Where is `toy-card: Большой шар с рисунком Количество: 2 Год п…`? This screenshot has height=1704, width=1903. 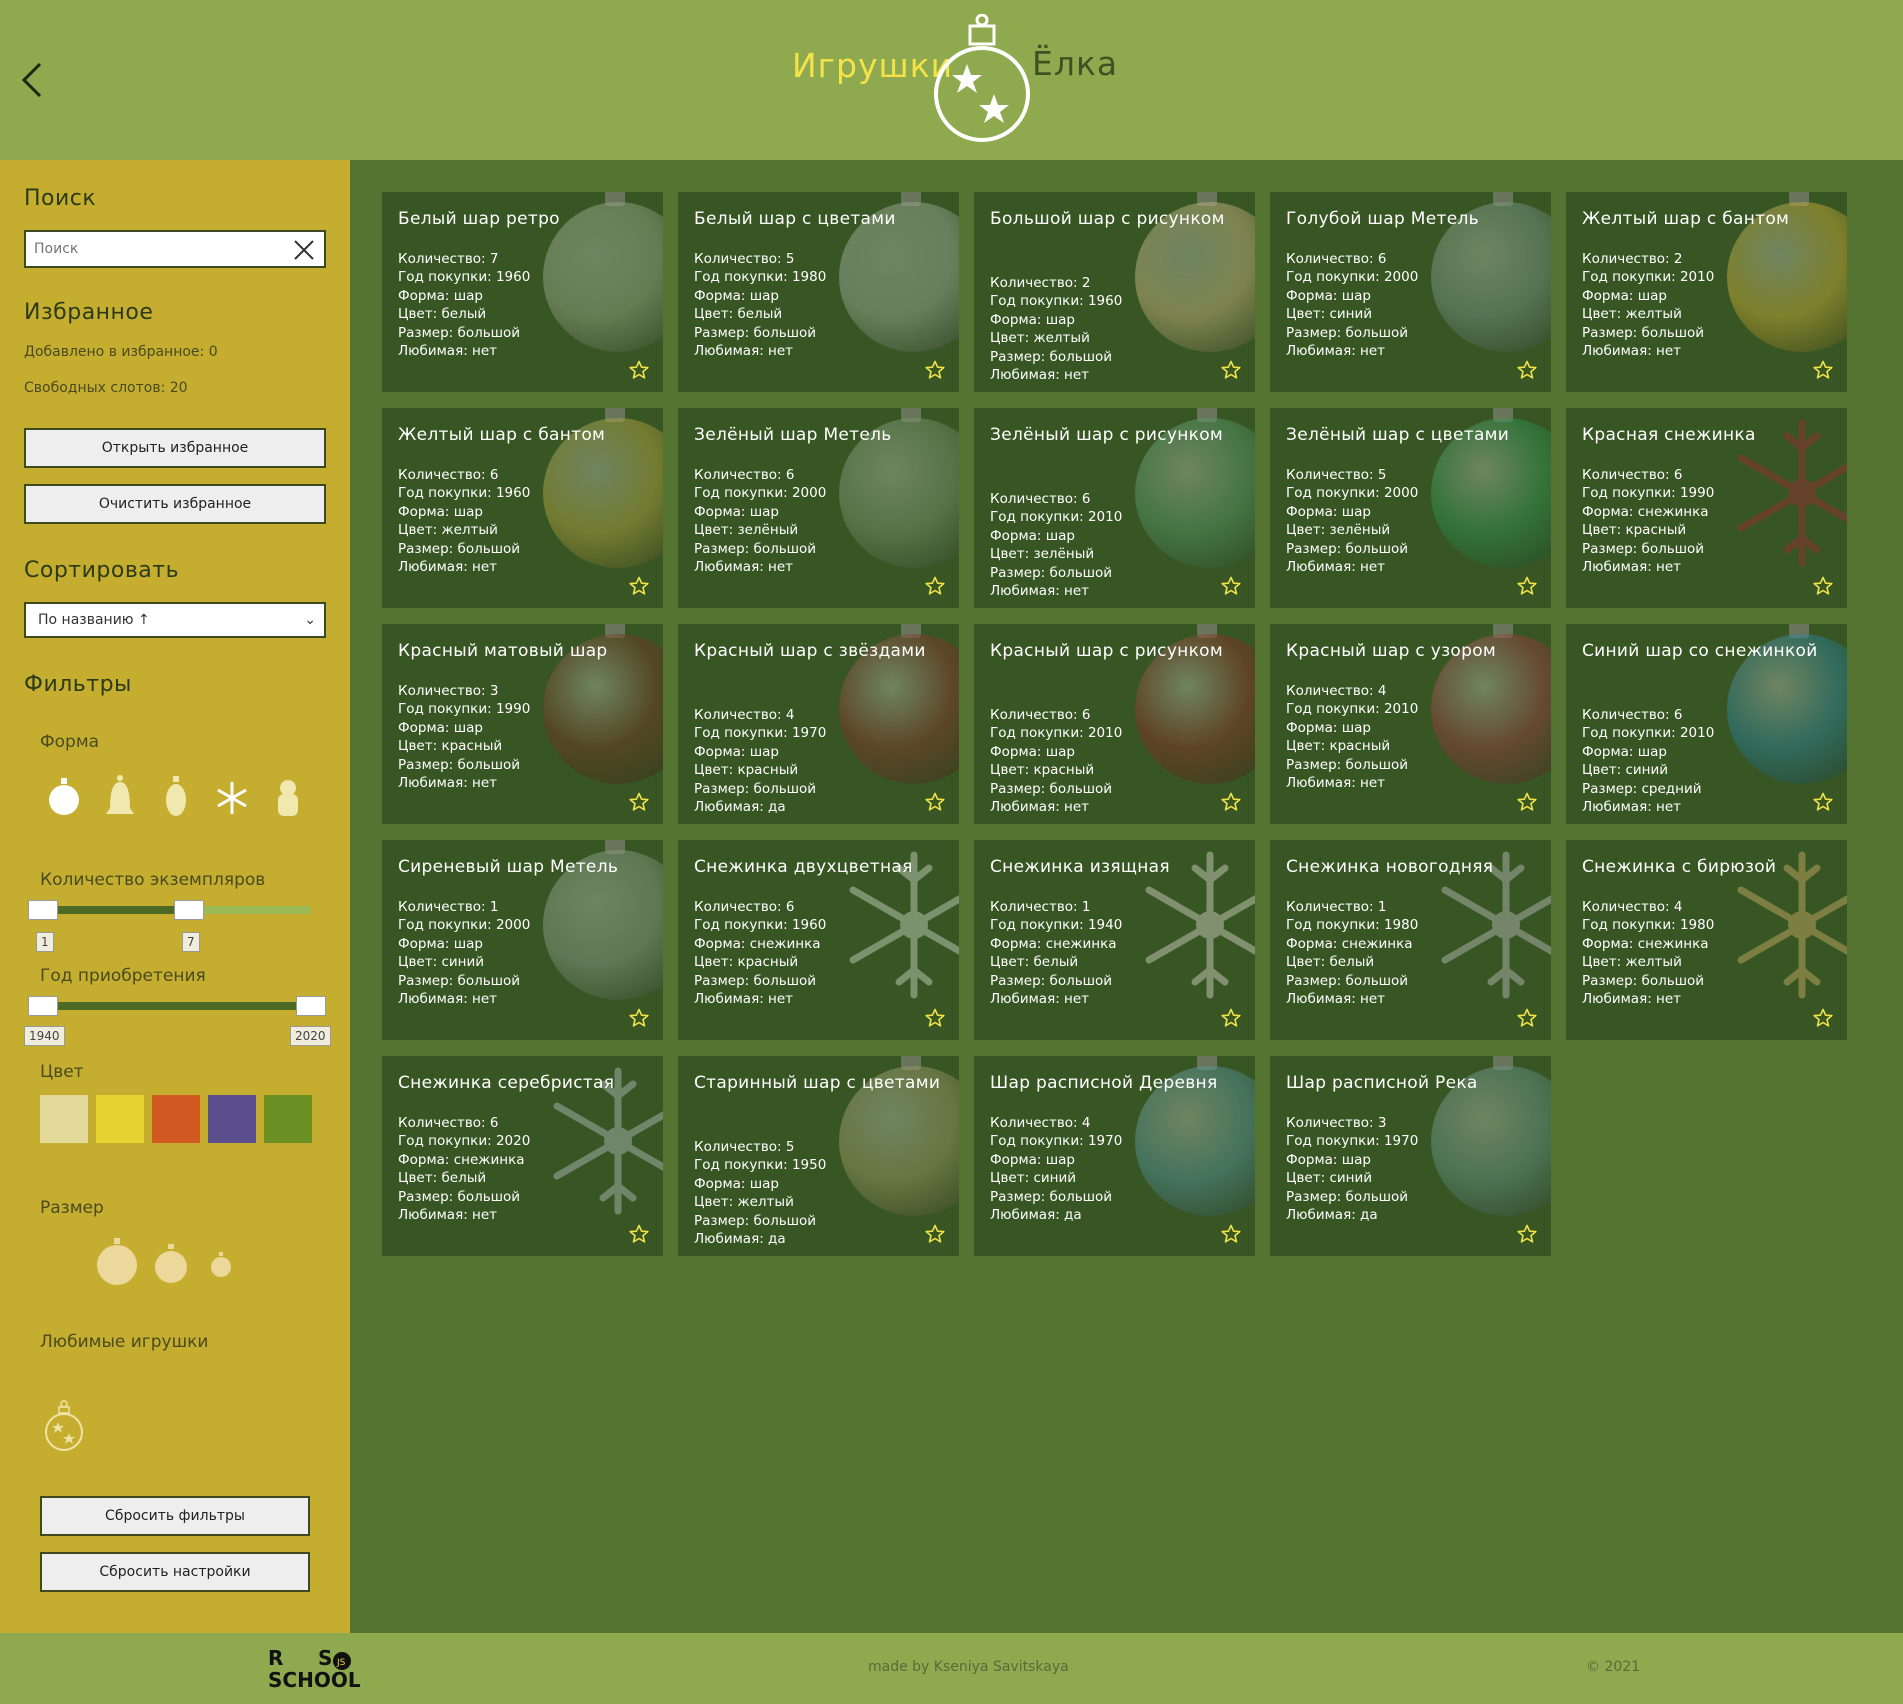 toy-card: Большой шар с рисунком Количество: 2 Год п… is located at coordinates (1114, 292).